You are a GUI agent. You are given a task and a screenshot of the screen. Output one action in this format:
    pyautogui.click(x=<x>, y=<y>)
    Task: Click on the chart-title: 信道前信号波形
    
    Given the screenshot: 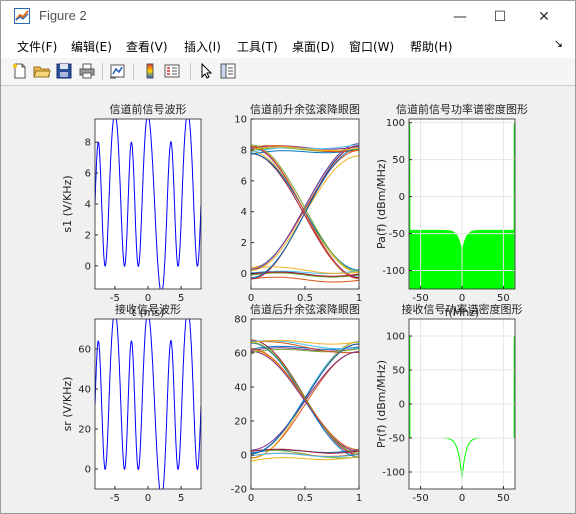 What is the action you would take?
    pyautogui.click(x=148, y=109)
    